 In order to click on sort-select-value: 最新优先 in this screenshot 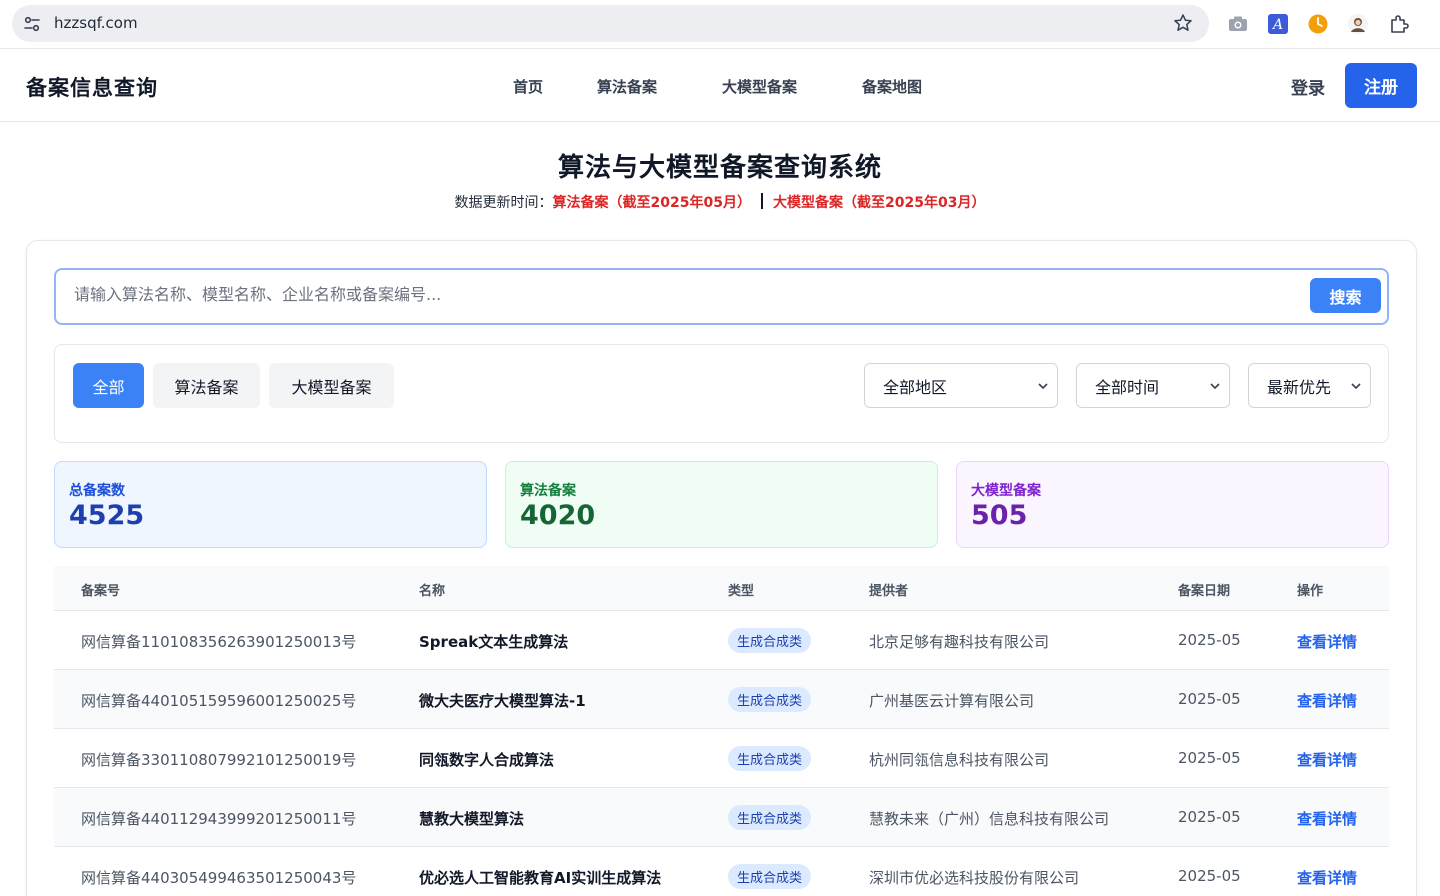, I will do `click(1299, 387)`.